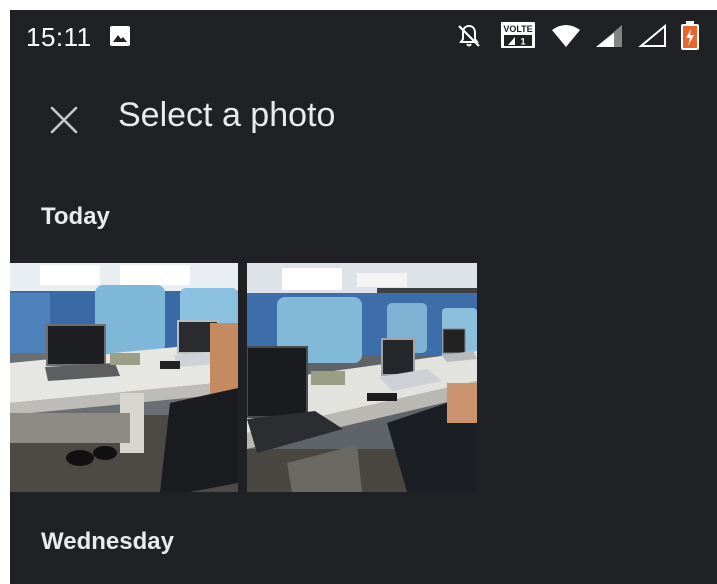 The width and height of the screenshot is (717, 584). What do you see at coordinates (609, 36) in the screenshot?
I see `signal-icon` at bounding box center [609, 36].